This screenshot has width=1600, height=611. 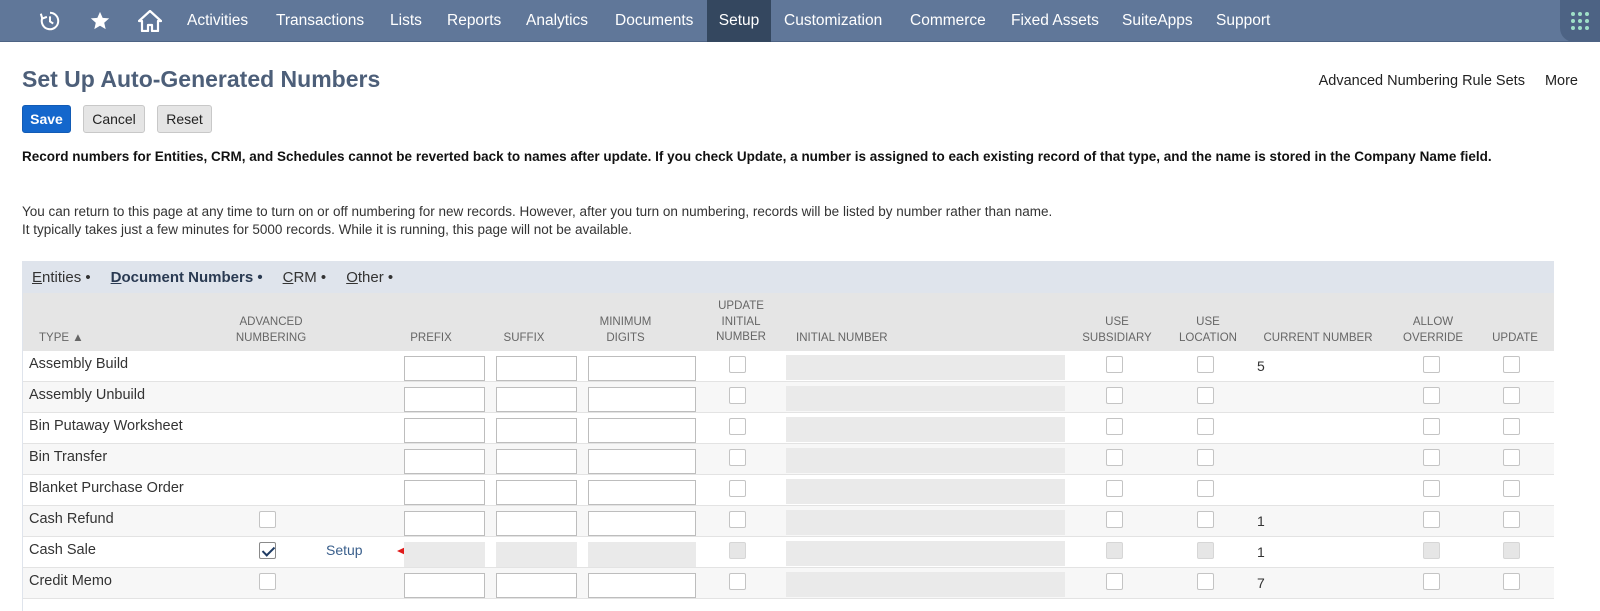 What do you see at coordinates (833, 21) in the screenshot?
I see `nav-customization: Customization` at bounding box center [833, 21].